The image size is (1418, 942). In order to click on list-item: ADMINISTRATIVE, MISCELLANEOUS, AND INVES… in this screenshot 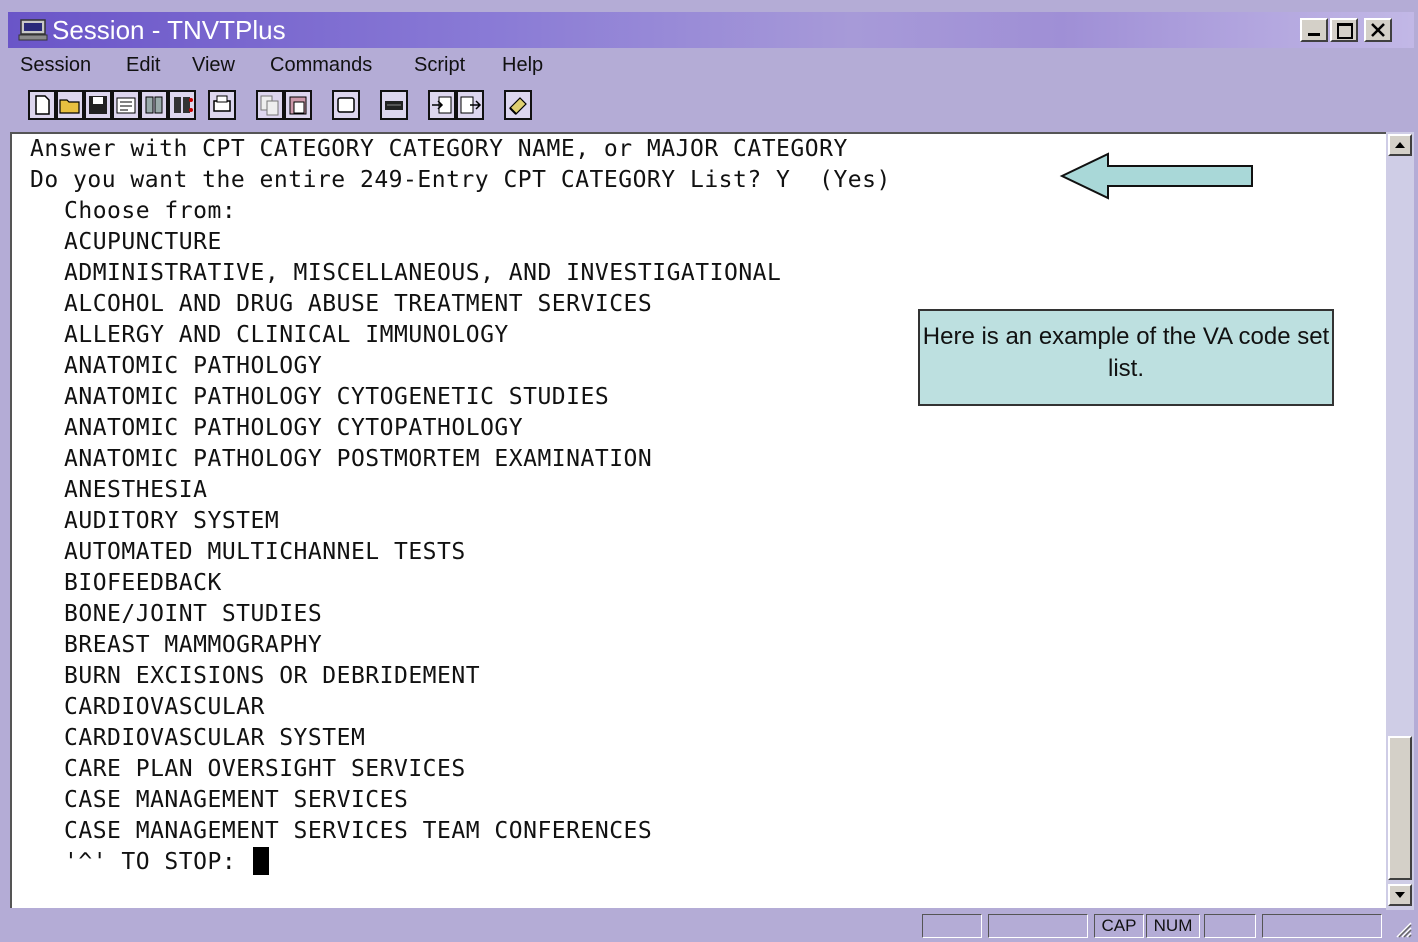, I will do `click(423, 273)`.